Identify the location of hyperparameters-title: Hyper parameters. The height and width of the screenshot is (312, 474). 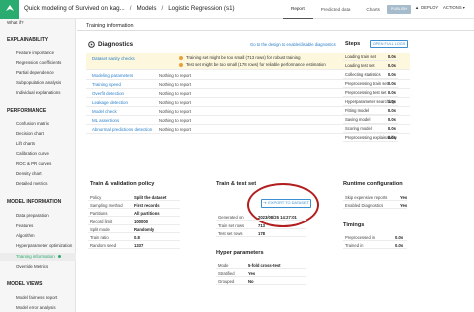
(240, 253).